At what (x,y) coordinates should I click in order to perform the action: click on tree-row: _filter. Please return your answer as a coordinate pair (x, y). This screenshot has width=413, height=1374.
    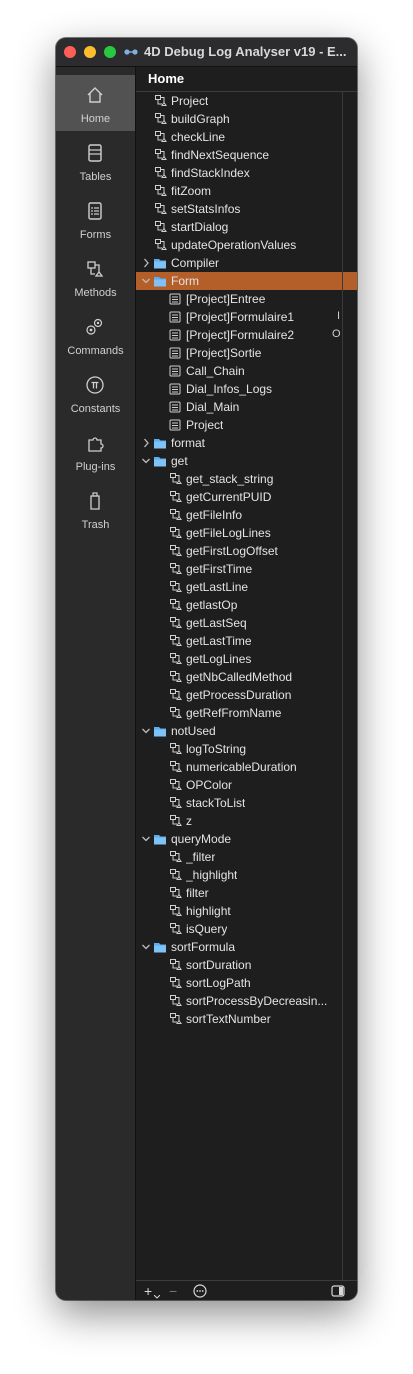
    Looking at the image, I should click on (246, 857).